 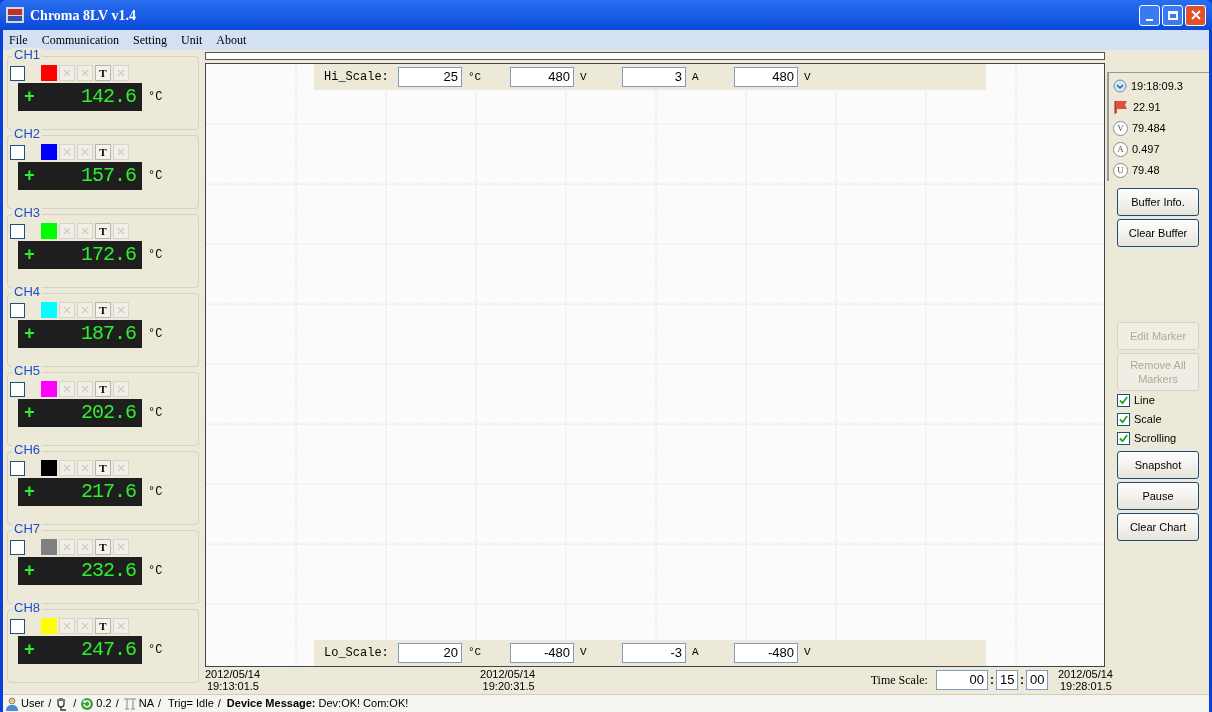 What do you see at coordinates (654, 652) in the screenshot?
I see `scale-field: -3` at bounding box center [654, 652].